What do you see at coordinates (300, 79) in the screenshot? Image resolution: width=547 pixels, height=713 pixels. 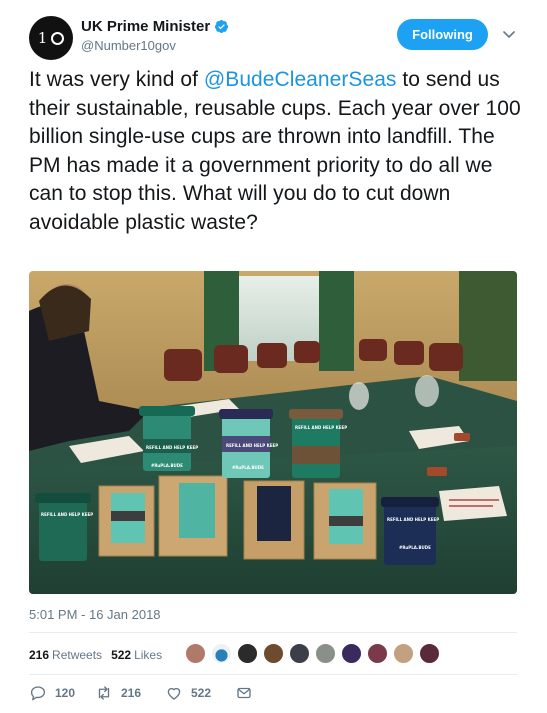 I see `mention-link: @BudeCleanerSeas` at bounding box center [300, 79].